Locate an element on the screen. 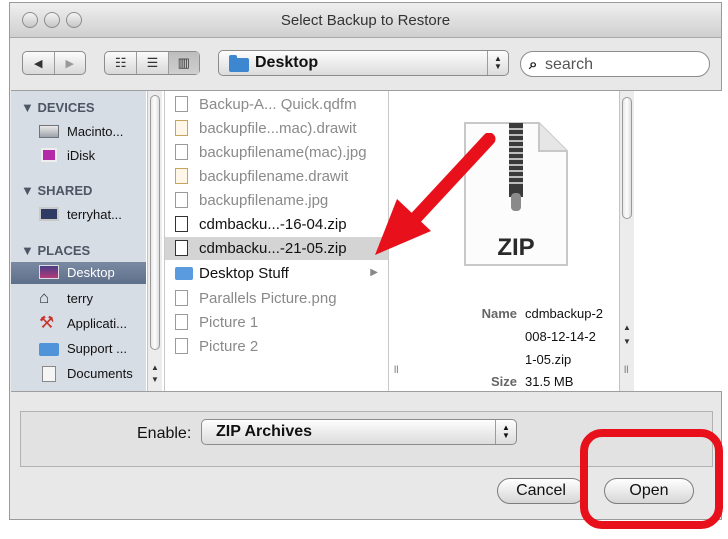  file-row: backupfilename(mac).jpg is located at coordinates (276, 152).